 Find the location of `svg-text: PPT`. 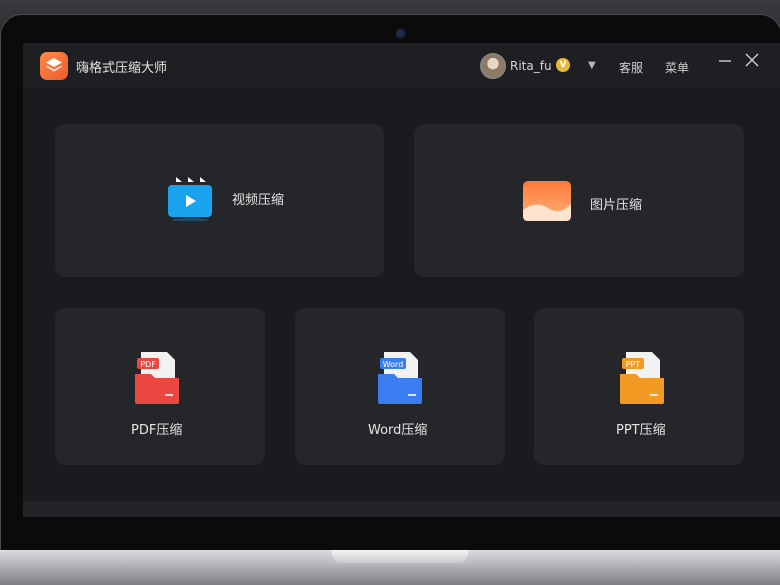

svg-text: PPT is located at coordinates (633, 364).